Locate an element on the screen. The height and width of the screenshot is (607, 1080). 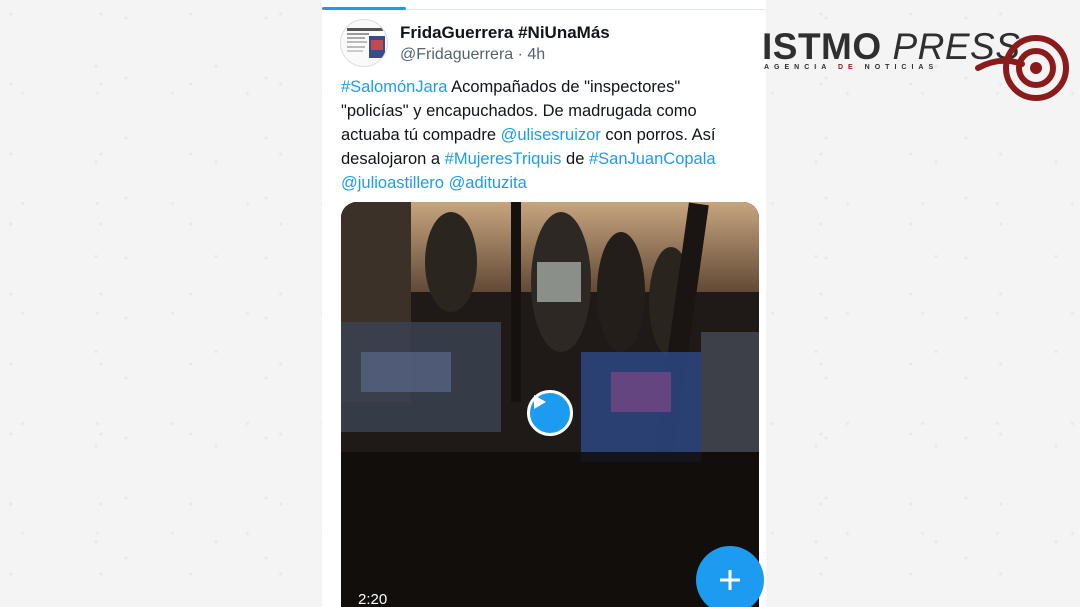
avatar is located at coordinates (364, 43).